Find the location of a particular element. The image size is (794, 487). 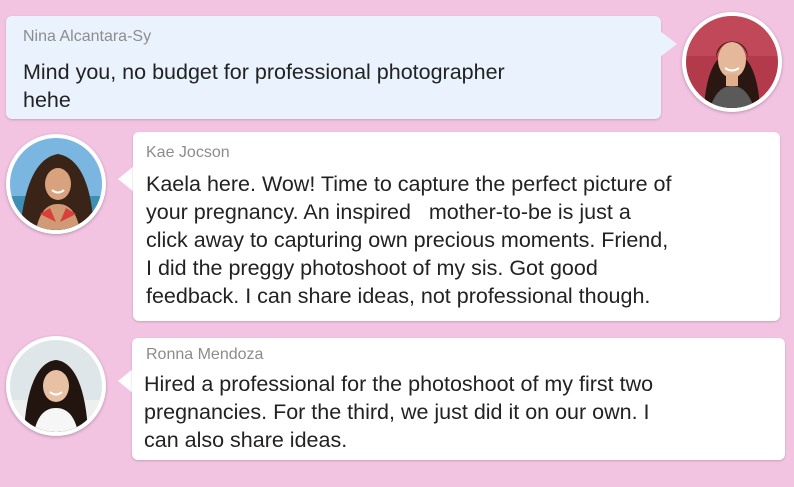

avatar-kae is located at coordinates (56, 184).